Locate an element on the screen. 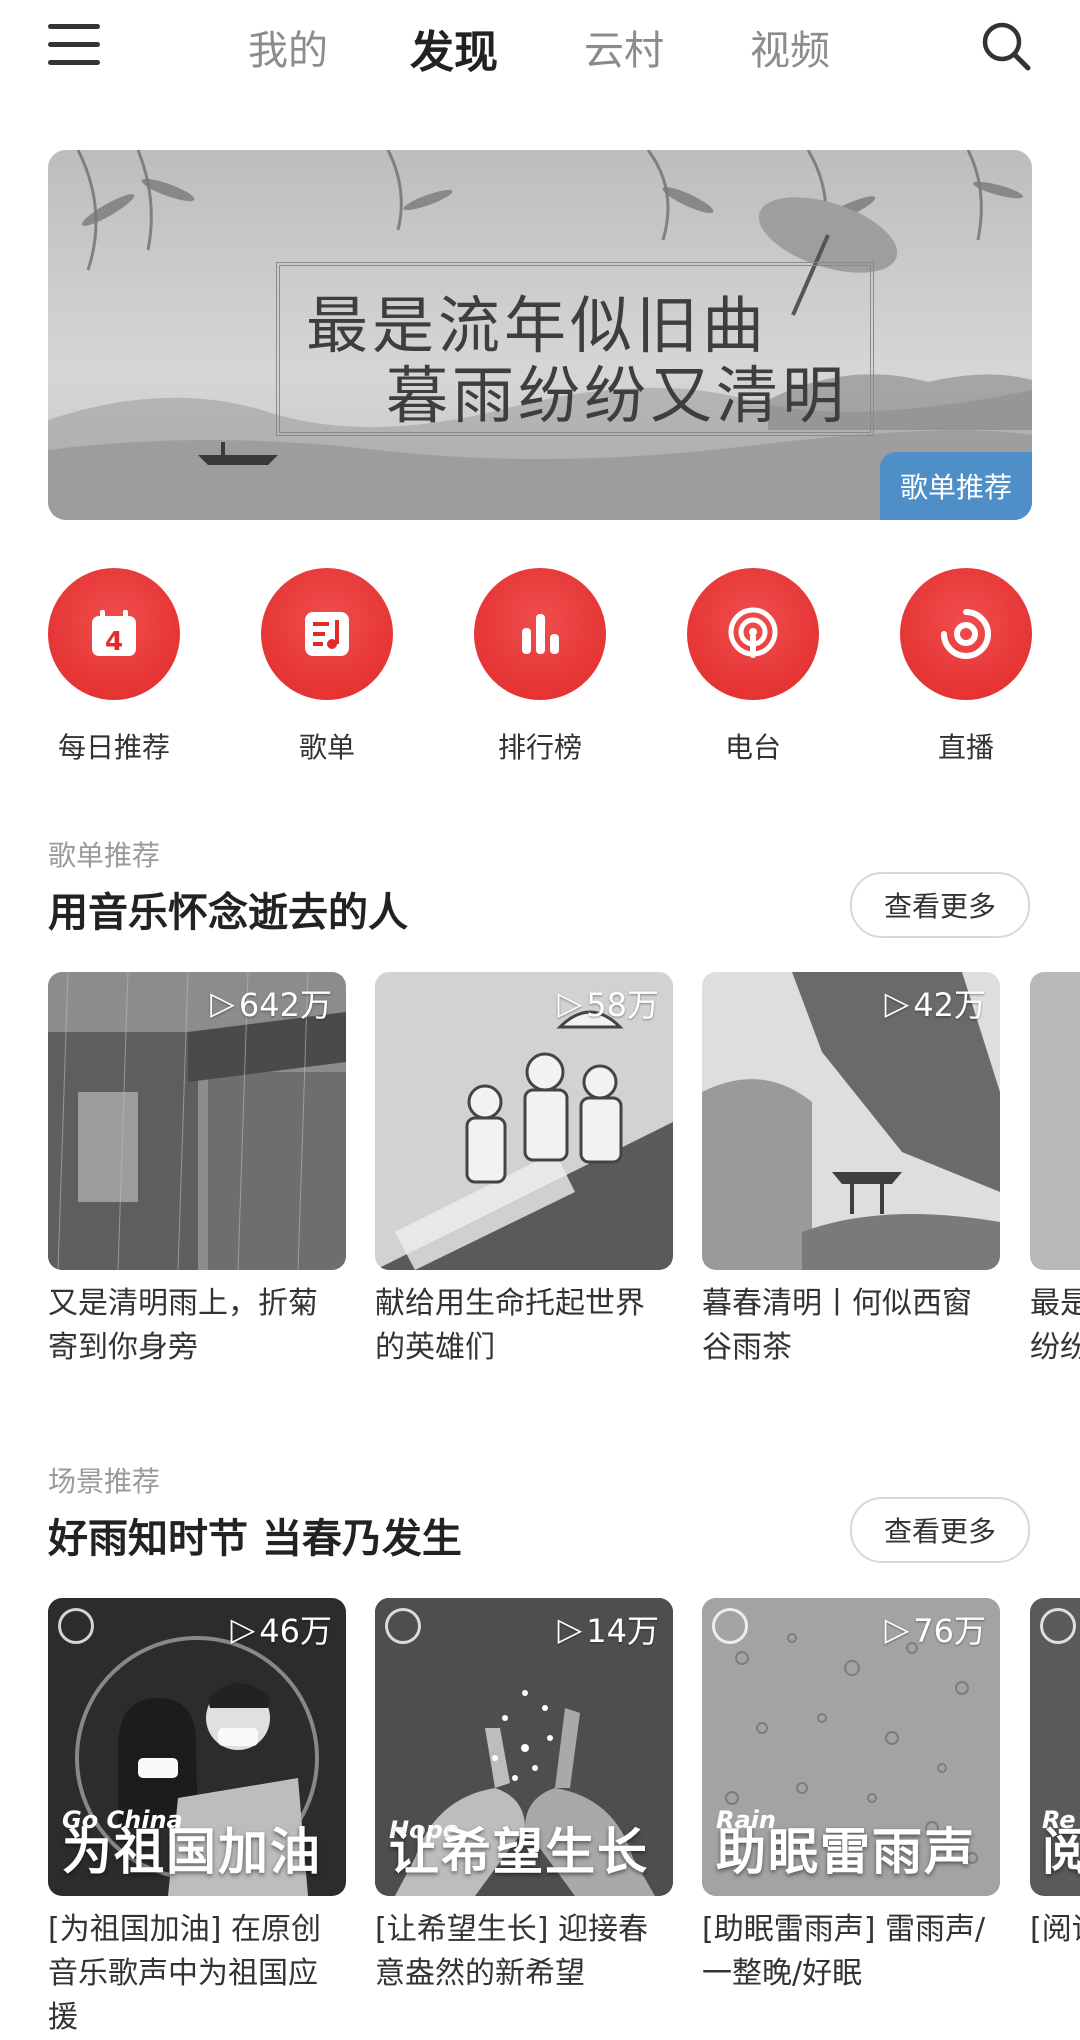 Image resolution: width=1080 pixels, height=2040 pixels. entry-label: 歌单 is located at coordinates (326, 747).